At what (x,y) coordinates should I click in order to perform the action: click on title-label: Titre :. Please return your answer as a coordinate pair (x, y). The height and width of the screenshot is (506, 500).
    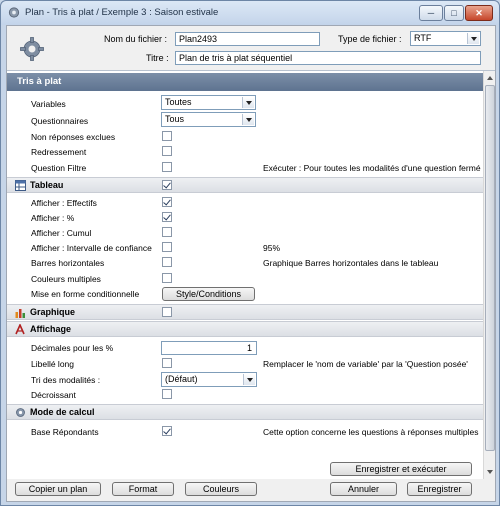
    Looking at the image, I should click on (157, 58).